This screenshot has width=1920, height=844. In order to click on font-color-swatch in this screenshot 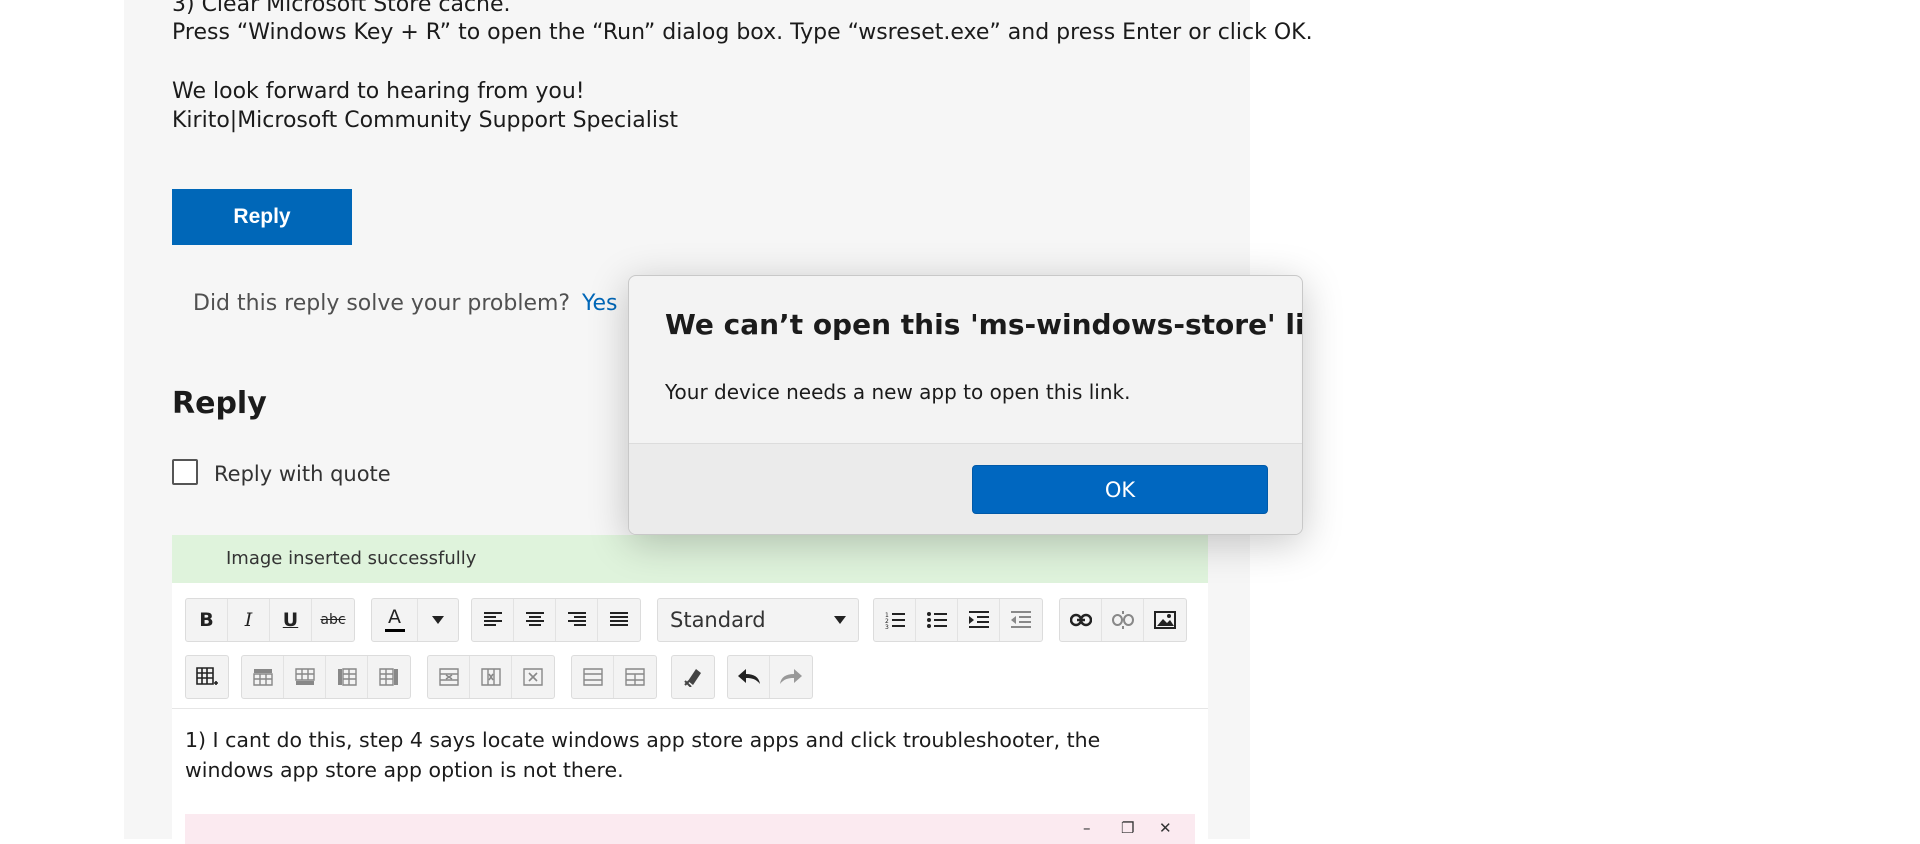, I will do `click(394, 630)`.